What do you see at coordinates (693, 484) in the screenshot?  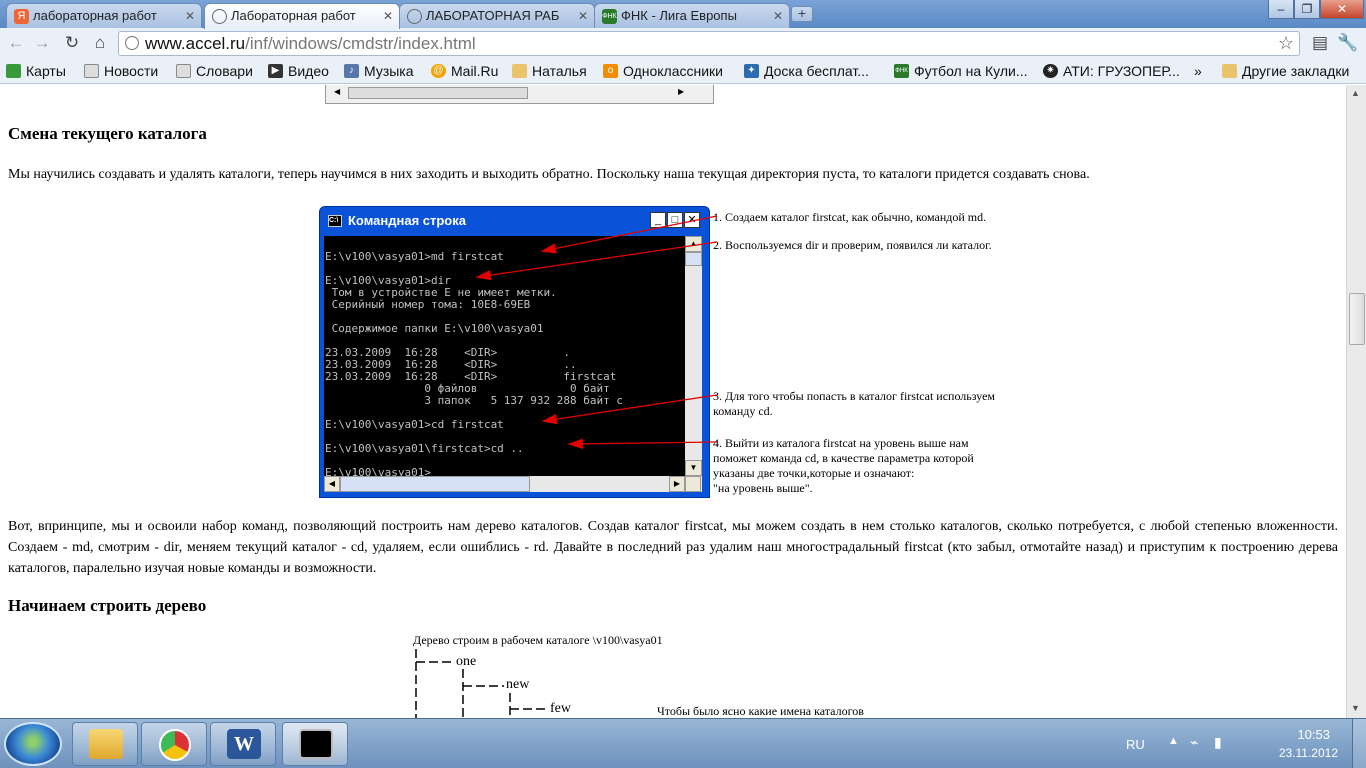 I see `resize-grip` at bounding box center [693, 484].